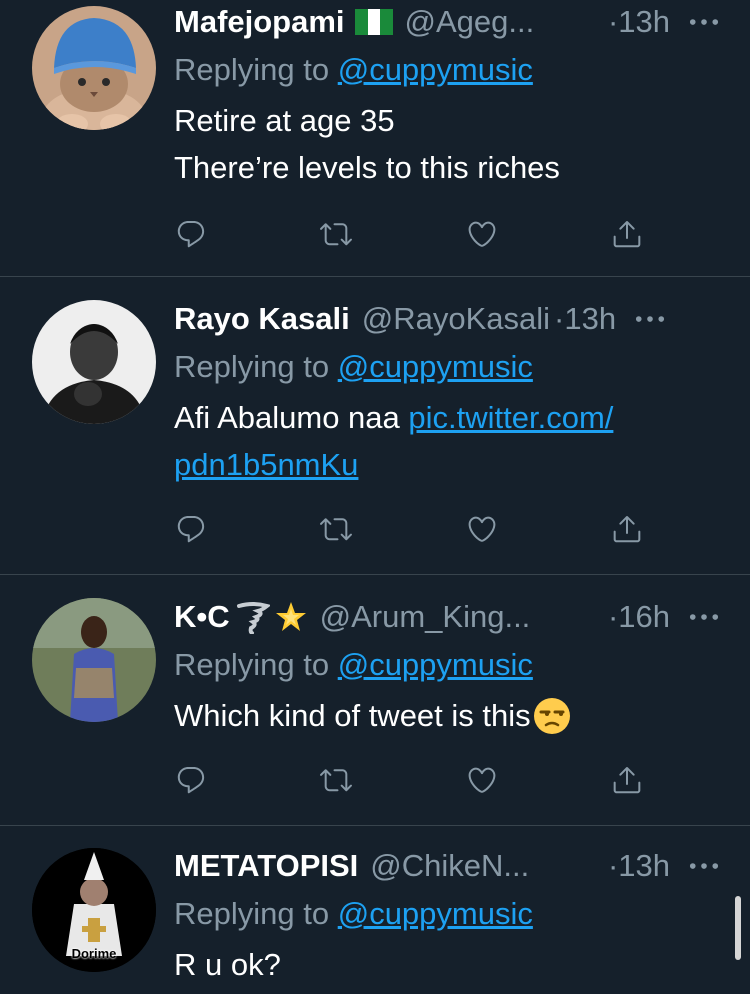  Describe the element at coordinates (259, 22) in the screenshot. I see `display-name: Mafejopami` at that location.